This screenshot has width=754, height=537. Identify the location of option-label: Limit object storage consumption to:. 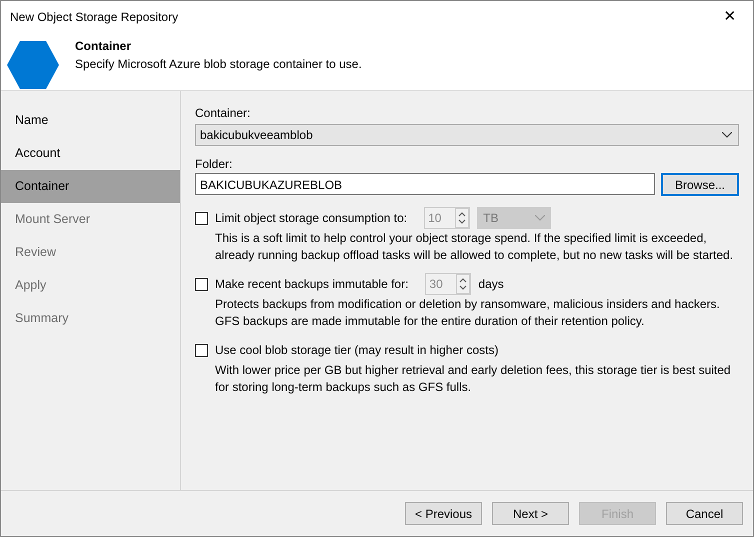
(311, 218).